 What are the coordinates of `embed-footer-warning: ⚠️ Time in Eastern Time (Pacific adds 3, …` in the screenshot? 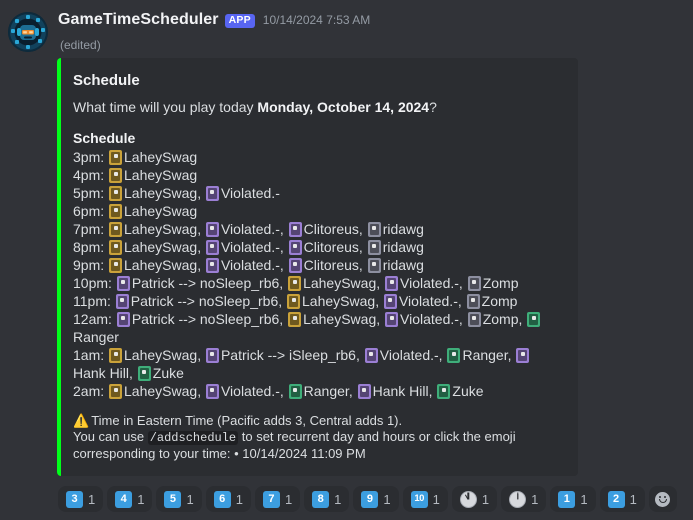 It's located at (317, 421).